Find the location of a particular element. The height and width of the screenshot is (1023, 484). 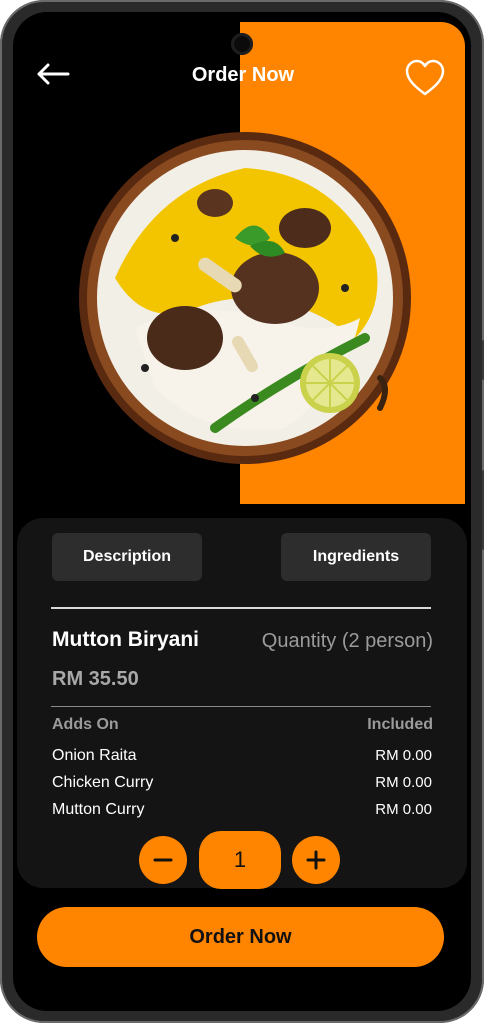

addon-name: Chicken Curry is located at coordinates (103, 782).